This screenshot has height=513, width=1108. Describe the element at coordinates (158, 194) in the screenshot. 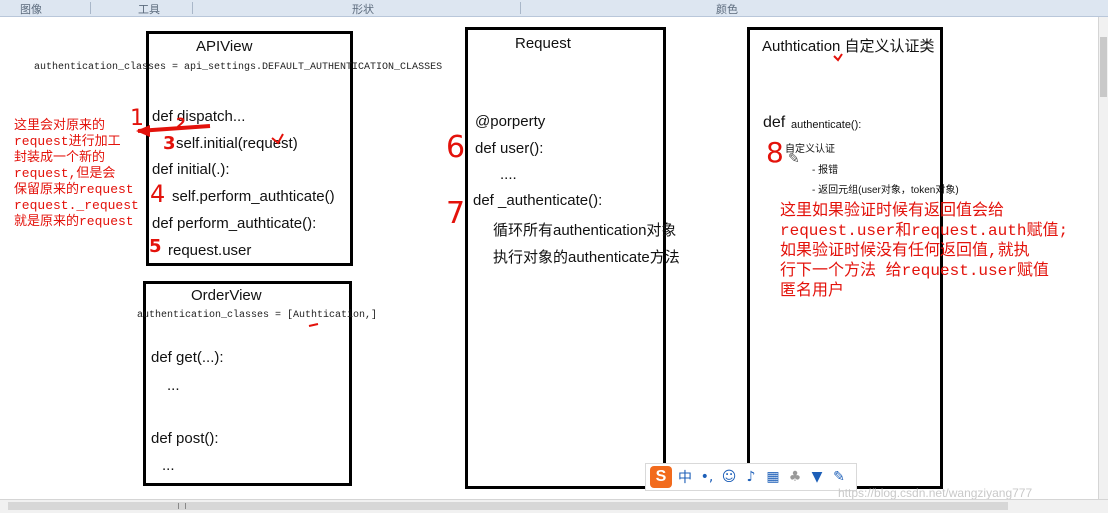

I see `step-number-4: 4` at that location.